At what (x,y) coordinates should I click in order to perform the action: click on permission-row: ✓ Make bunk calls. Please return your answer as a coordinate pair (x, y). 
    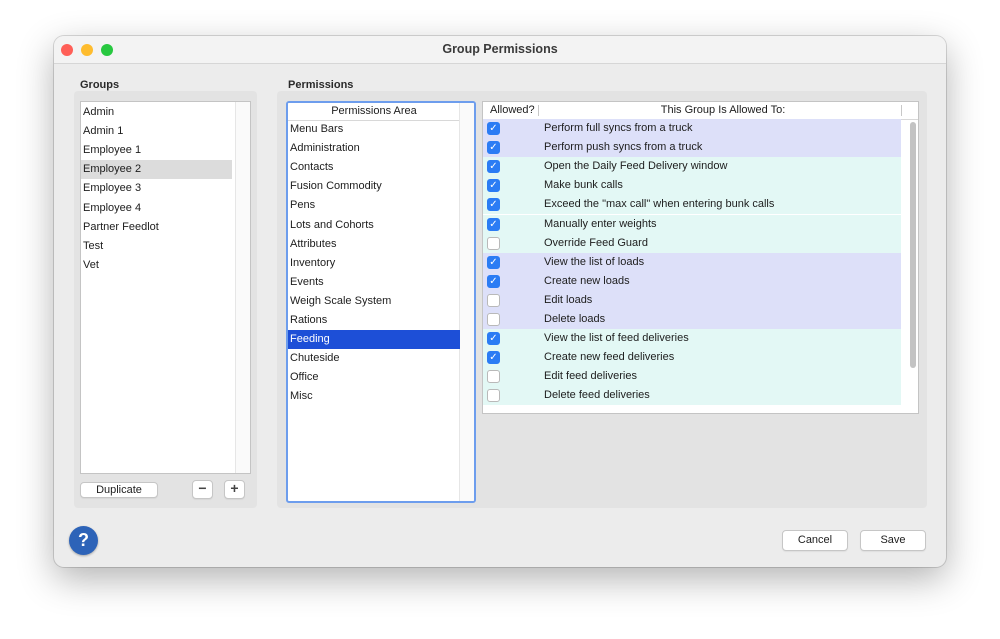
    Looking at the image, I should click on (692, 186).